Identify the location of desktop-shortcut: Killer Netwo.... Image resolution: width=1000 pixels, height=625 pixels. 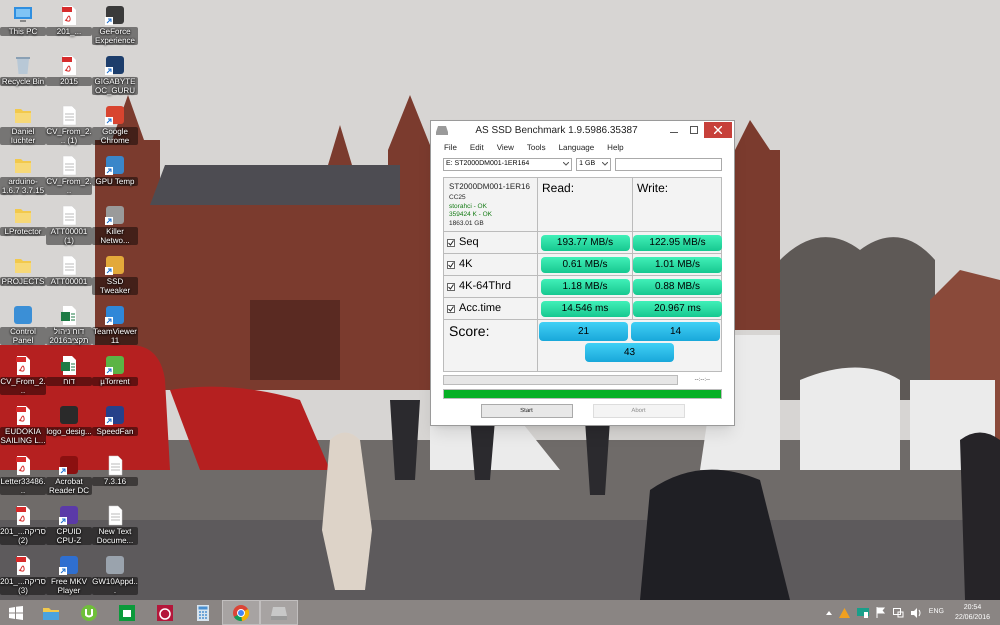
(115, 224).